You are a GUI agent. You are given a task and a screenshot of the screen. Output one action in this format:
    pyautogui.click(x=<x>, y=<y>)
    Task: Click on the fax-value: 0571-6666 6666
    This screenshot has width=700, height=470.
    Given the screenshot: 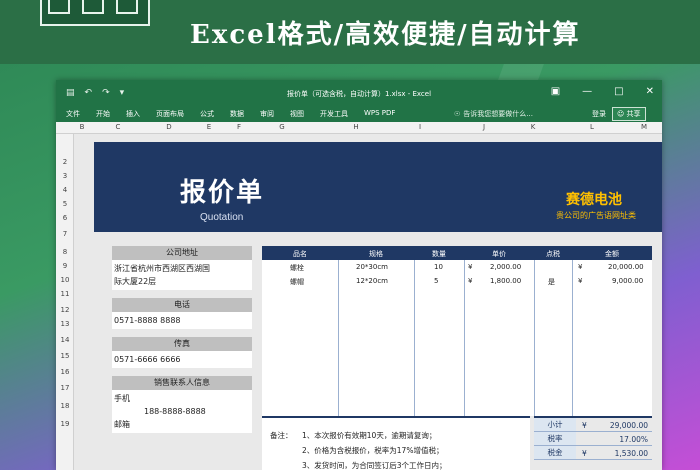 What is the action you would take?
    pyautogui.click(x=182, y=359)
    